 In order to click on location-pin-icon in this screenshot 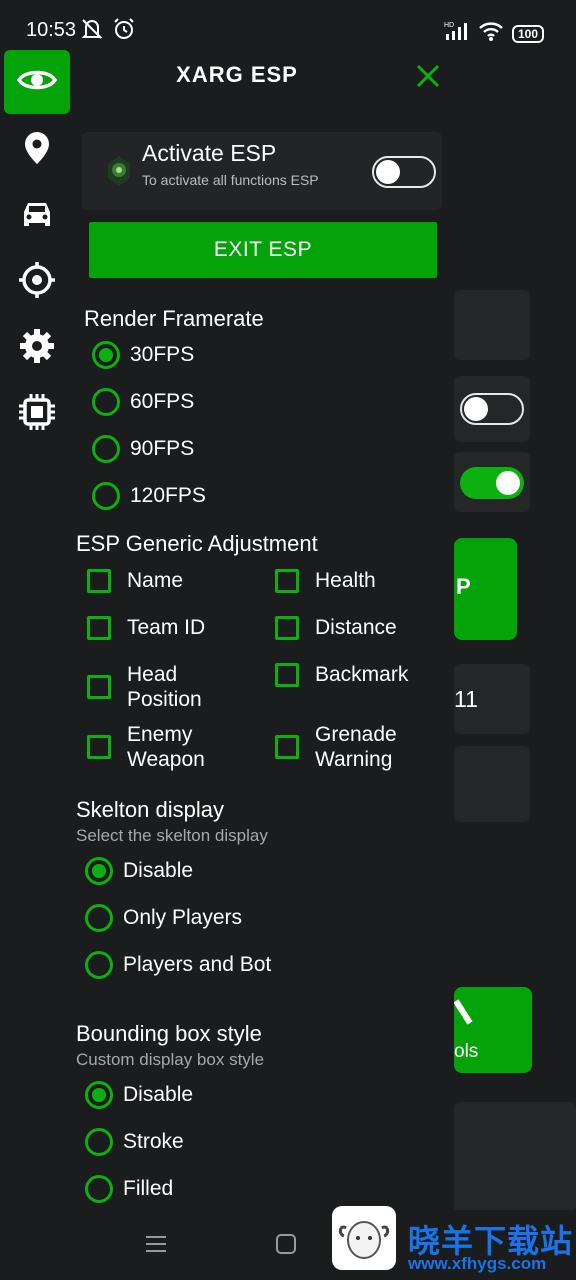, I will do `click(37, 150)`.